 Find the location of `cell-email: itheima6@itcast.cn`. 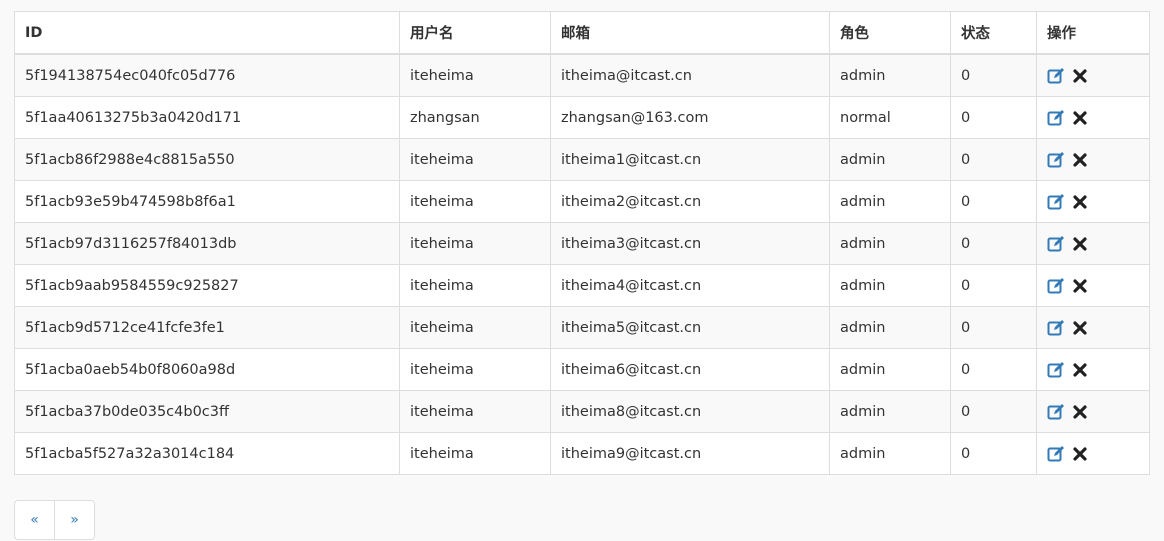

cell-email: itheima6@itcast.cn is located at coordinates (690, 369).